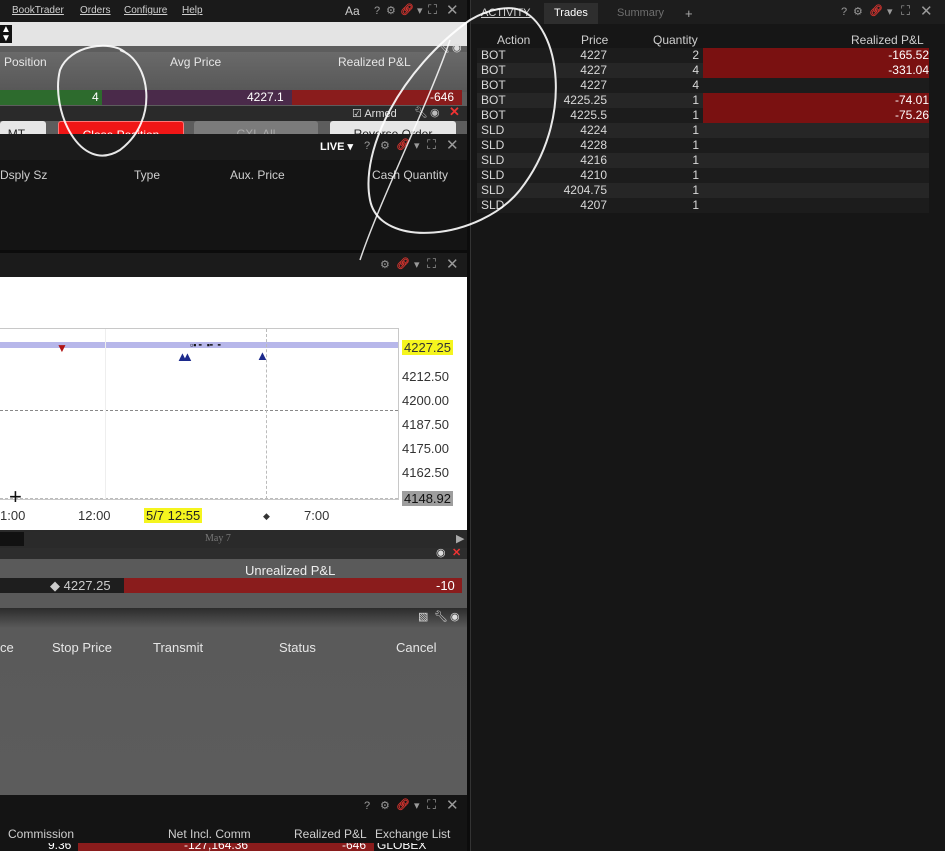 This screenshot has width=945, height=851. Describe the element at coordinates (431, 264) in the screenshot. I see `chart-expand-icon: ⛶` at that location.